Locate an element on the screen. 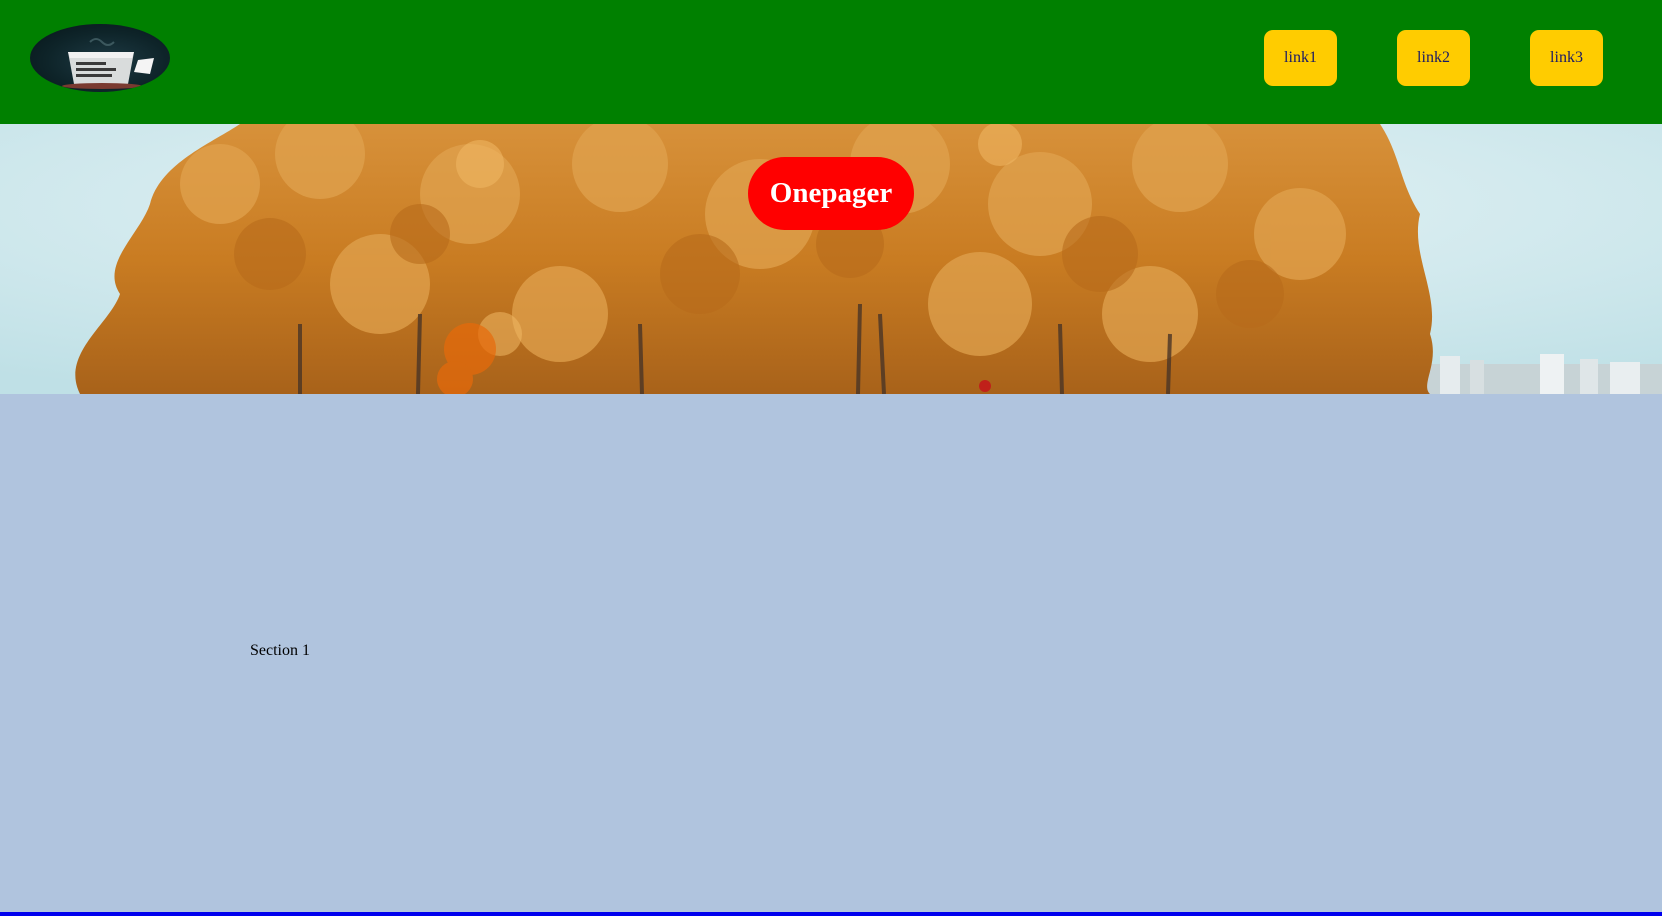 The height and width of the screenshot is (916, 1662). nav-link-2: link2 is located at coordinates (1433, 58).